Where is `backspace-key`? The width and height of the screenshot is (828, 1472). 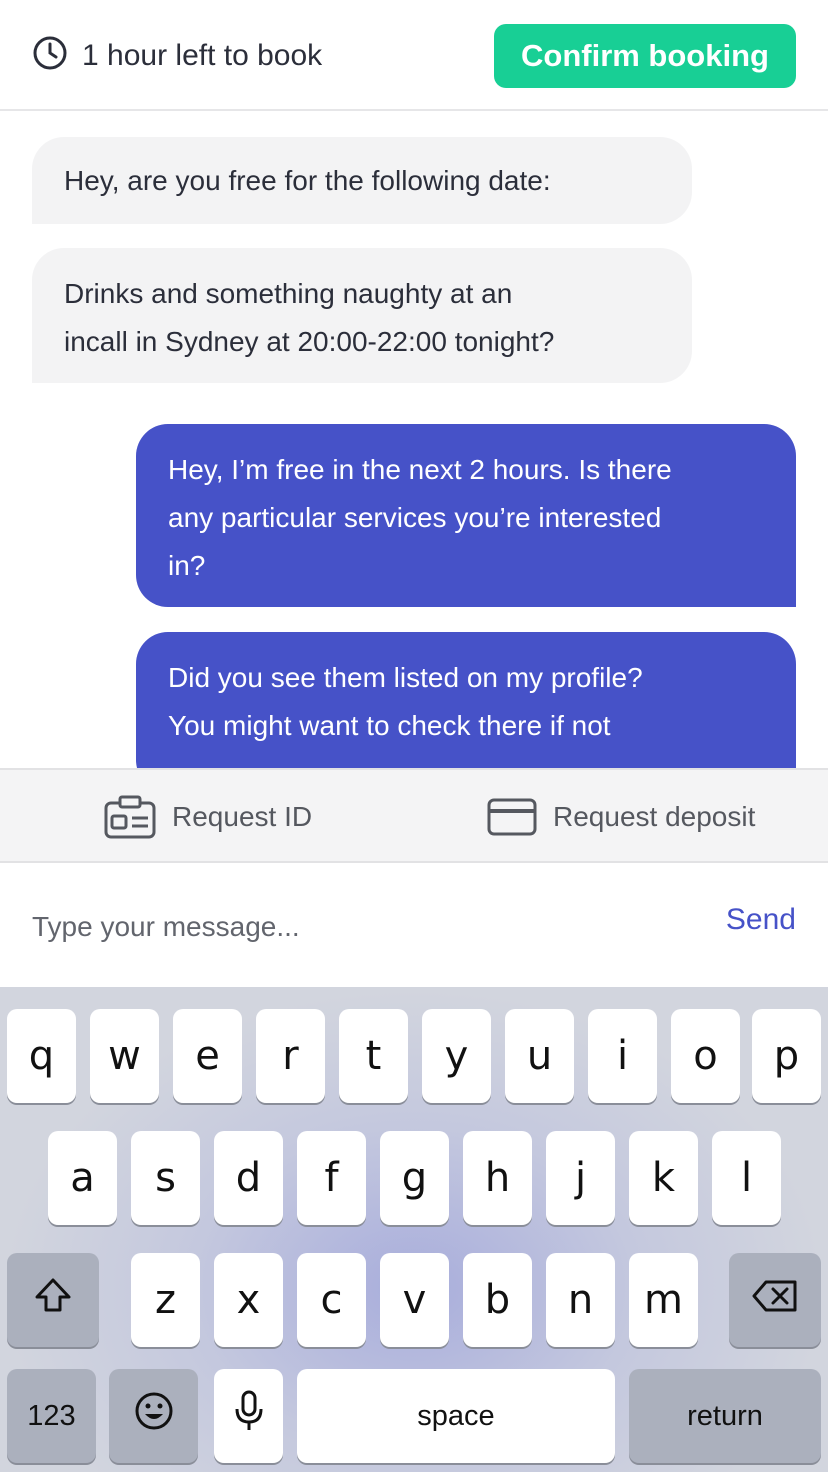 backspace-key is located at coordinates (775, 1300).